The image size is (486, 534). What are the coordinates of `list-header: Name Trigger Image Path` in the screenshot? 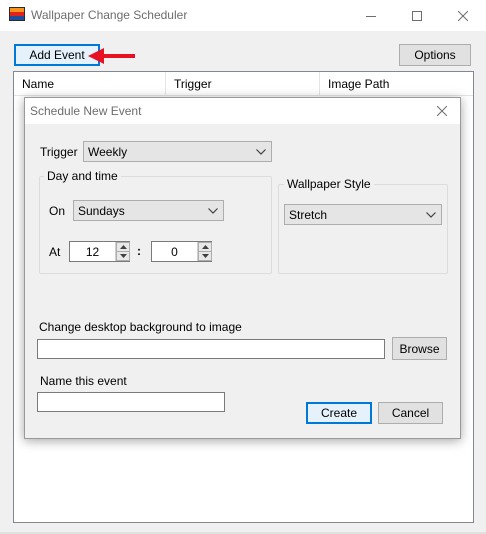 It's located at (243, 84).